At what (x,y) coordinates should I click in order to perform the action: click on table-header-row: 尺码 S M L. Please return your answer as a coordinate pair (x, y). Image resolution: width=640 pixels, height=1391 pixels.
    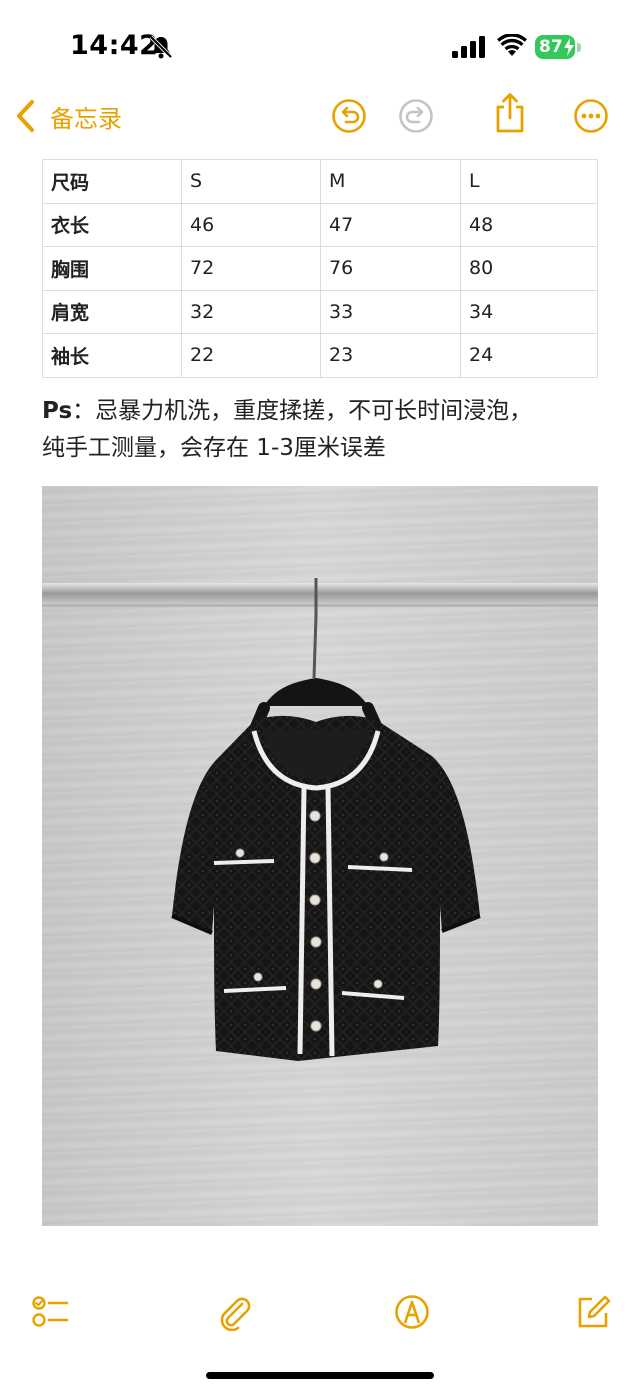
    Looking at the image, I should click on (320, 181).